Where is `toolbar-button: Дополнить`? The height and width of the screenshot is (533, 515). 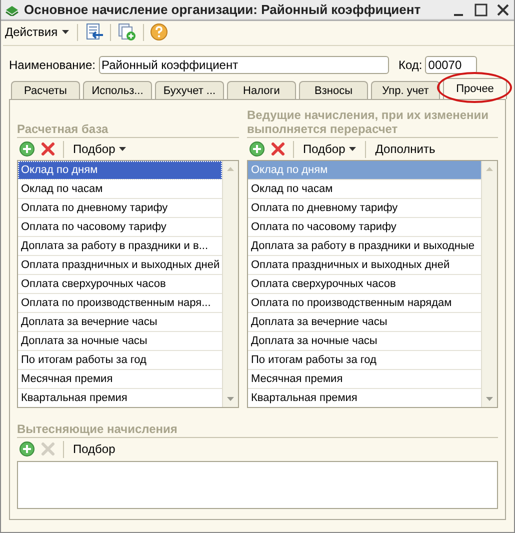 toolbar-button: Дополнить is located at coordinates (405, 149).